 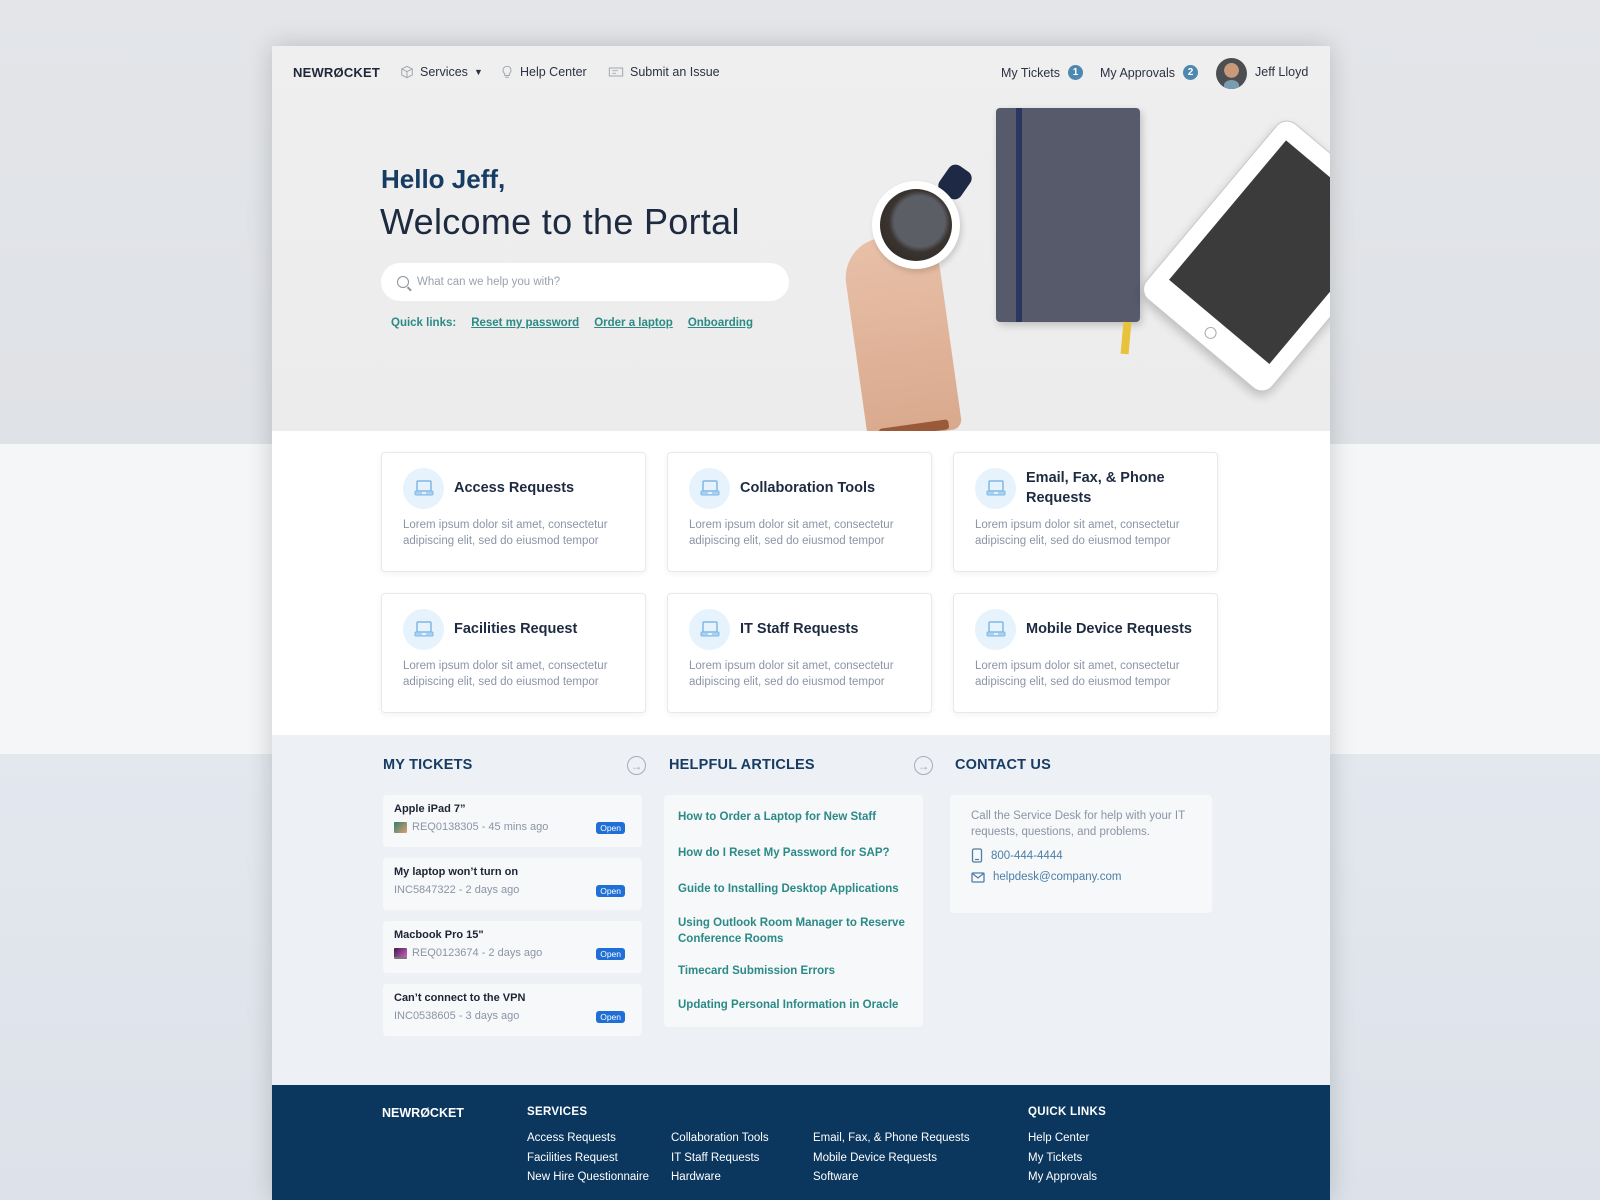 What do you see at coordinates (1126, 338) in the screenshot?
I see `bookmark-ribbon-image` at bounding box center [1126, 338].